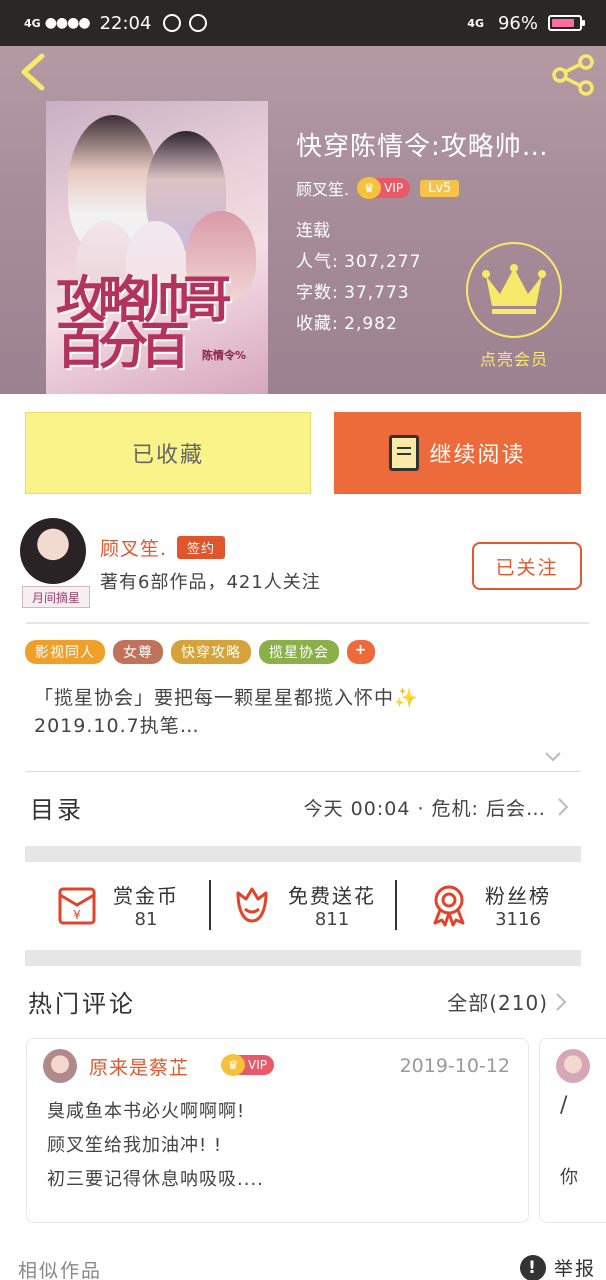 The width and height of the screenshot is (606, 1280). Describe the element at coordinates (146, 896) in the screenshot. I see `reward-coins-label: 赏金币` at that location.